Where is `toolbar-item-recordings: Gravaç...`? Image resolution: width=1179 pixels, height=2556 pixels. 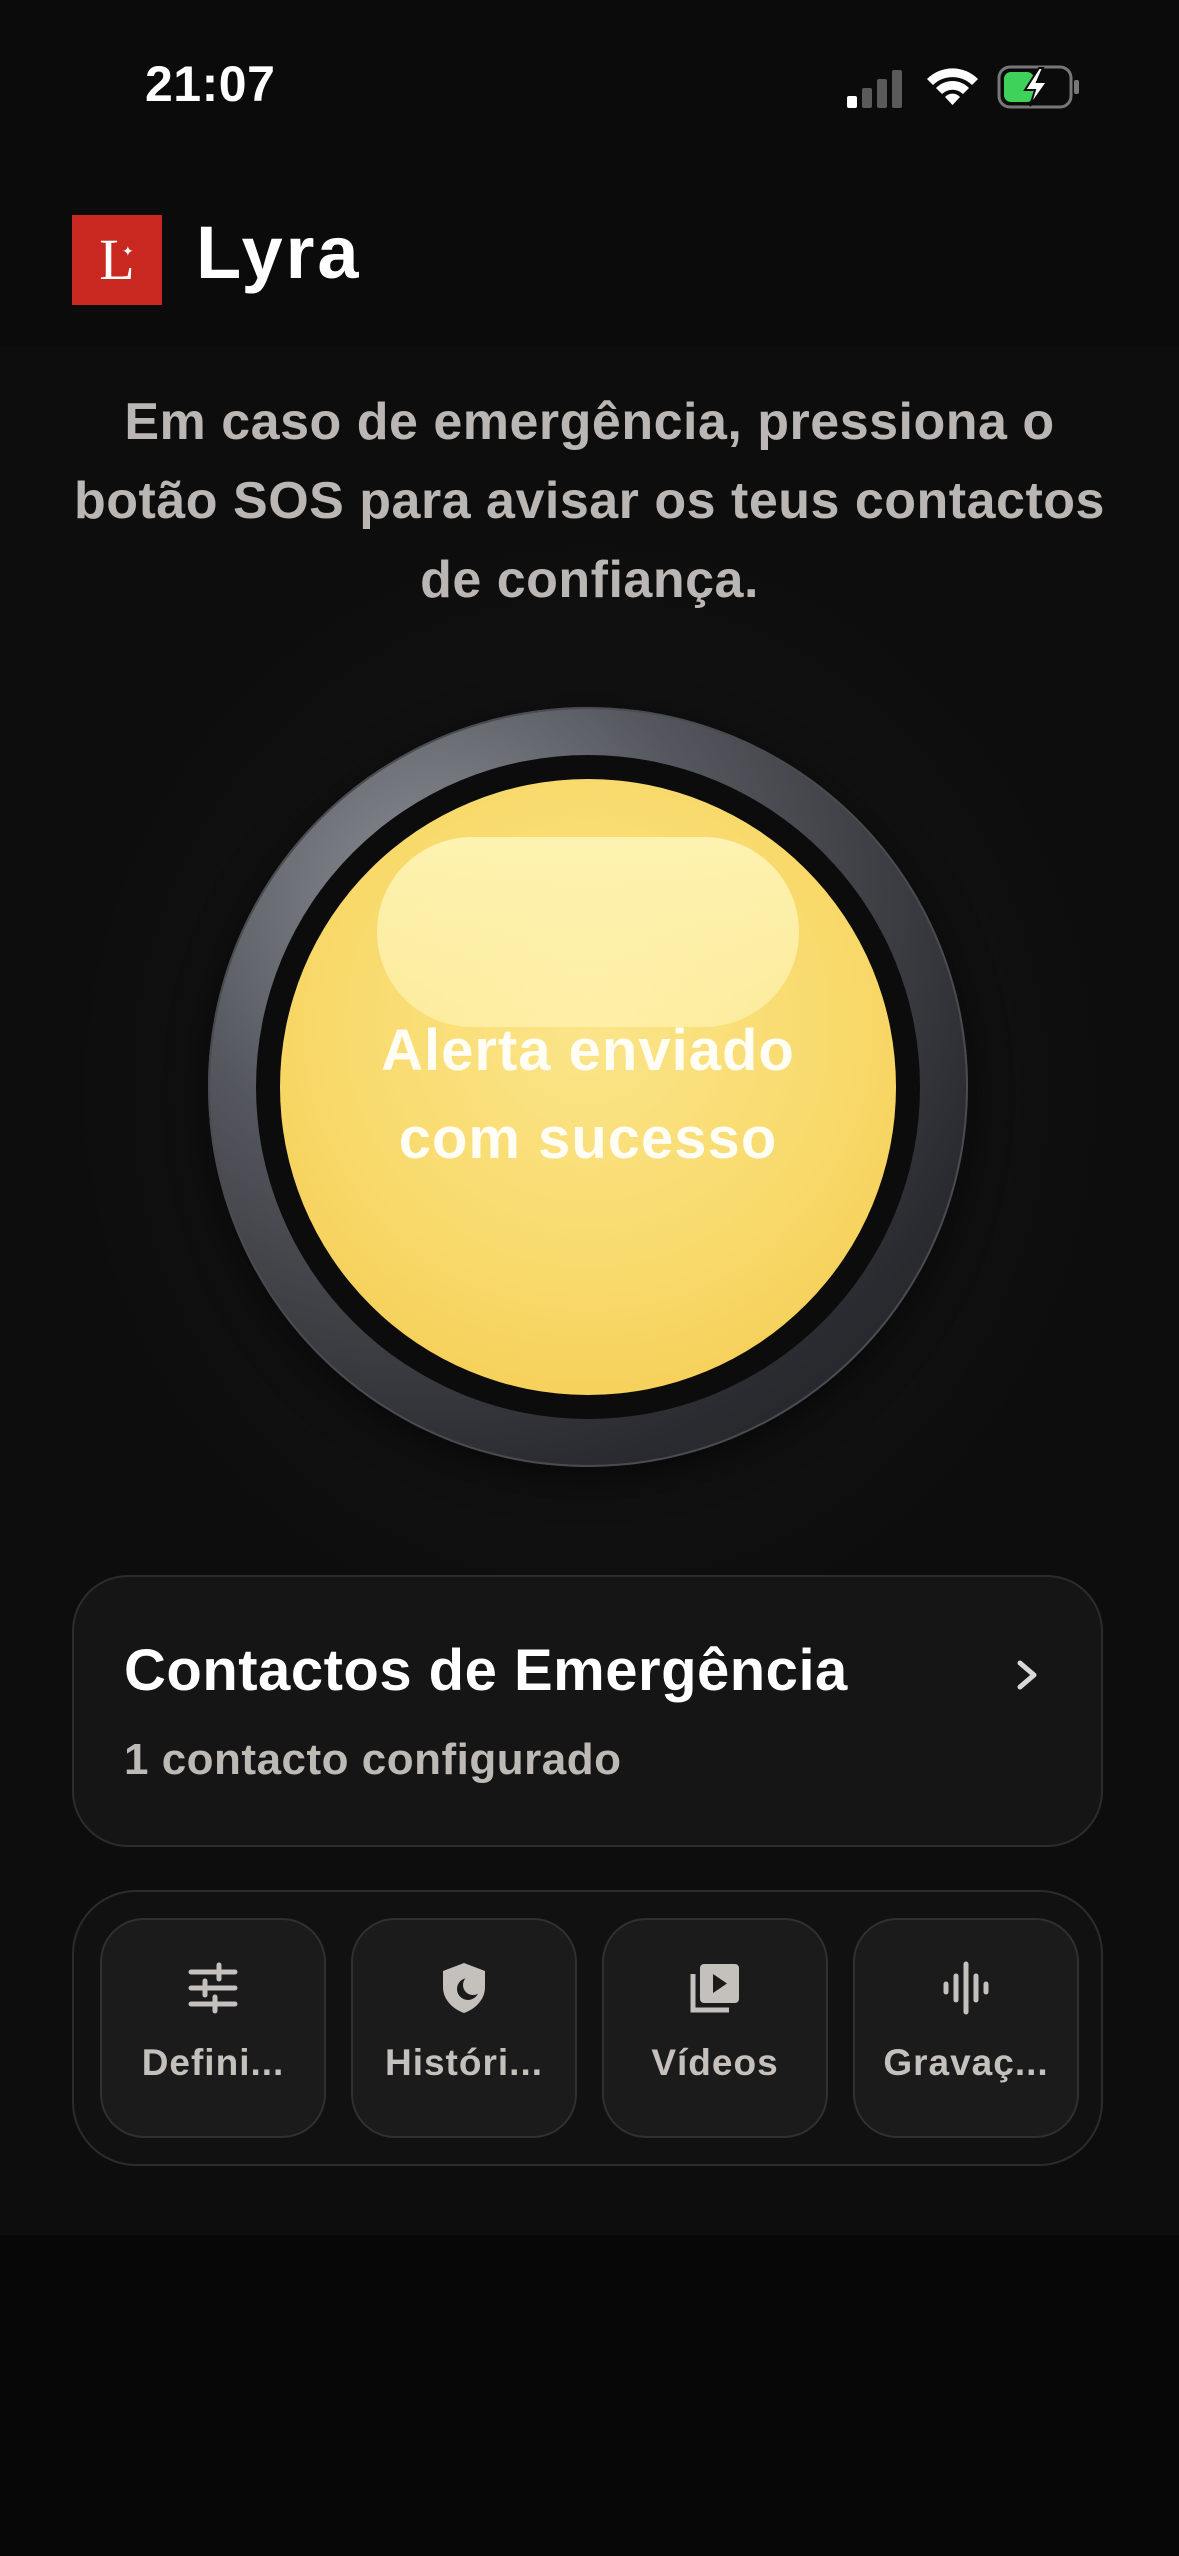
toolbar-item-recordings: Gravaç... is located at coordinates (966, 2028).